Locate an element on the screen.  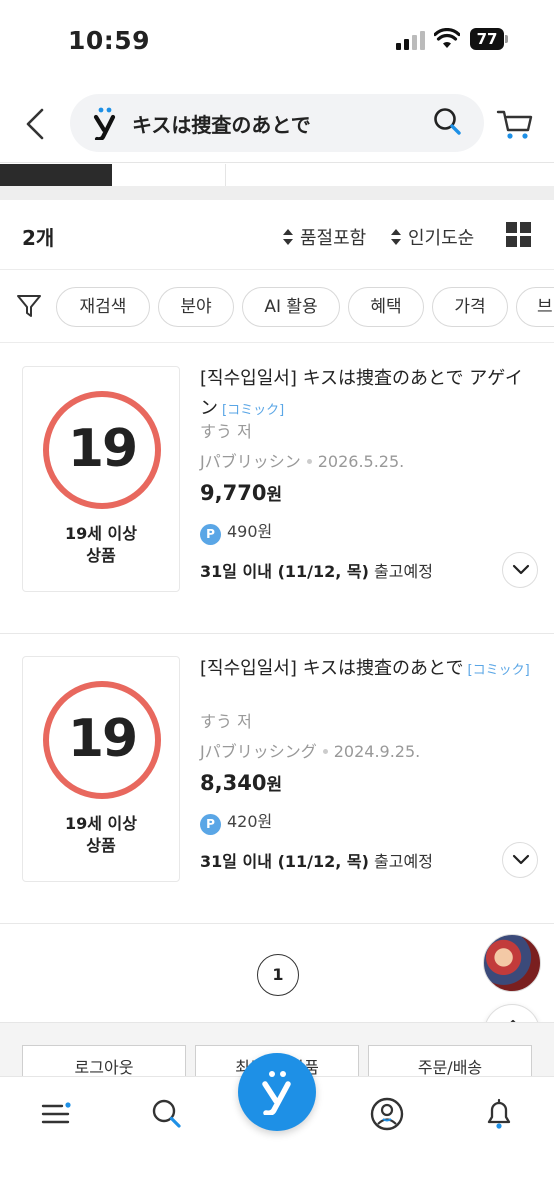
notification-bell-icon is located at coordinates (499, 1114).